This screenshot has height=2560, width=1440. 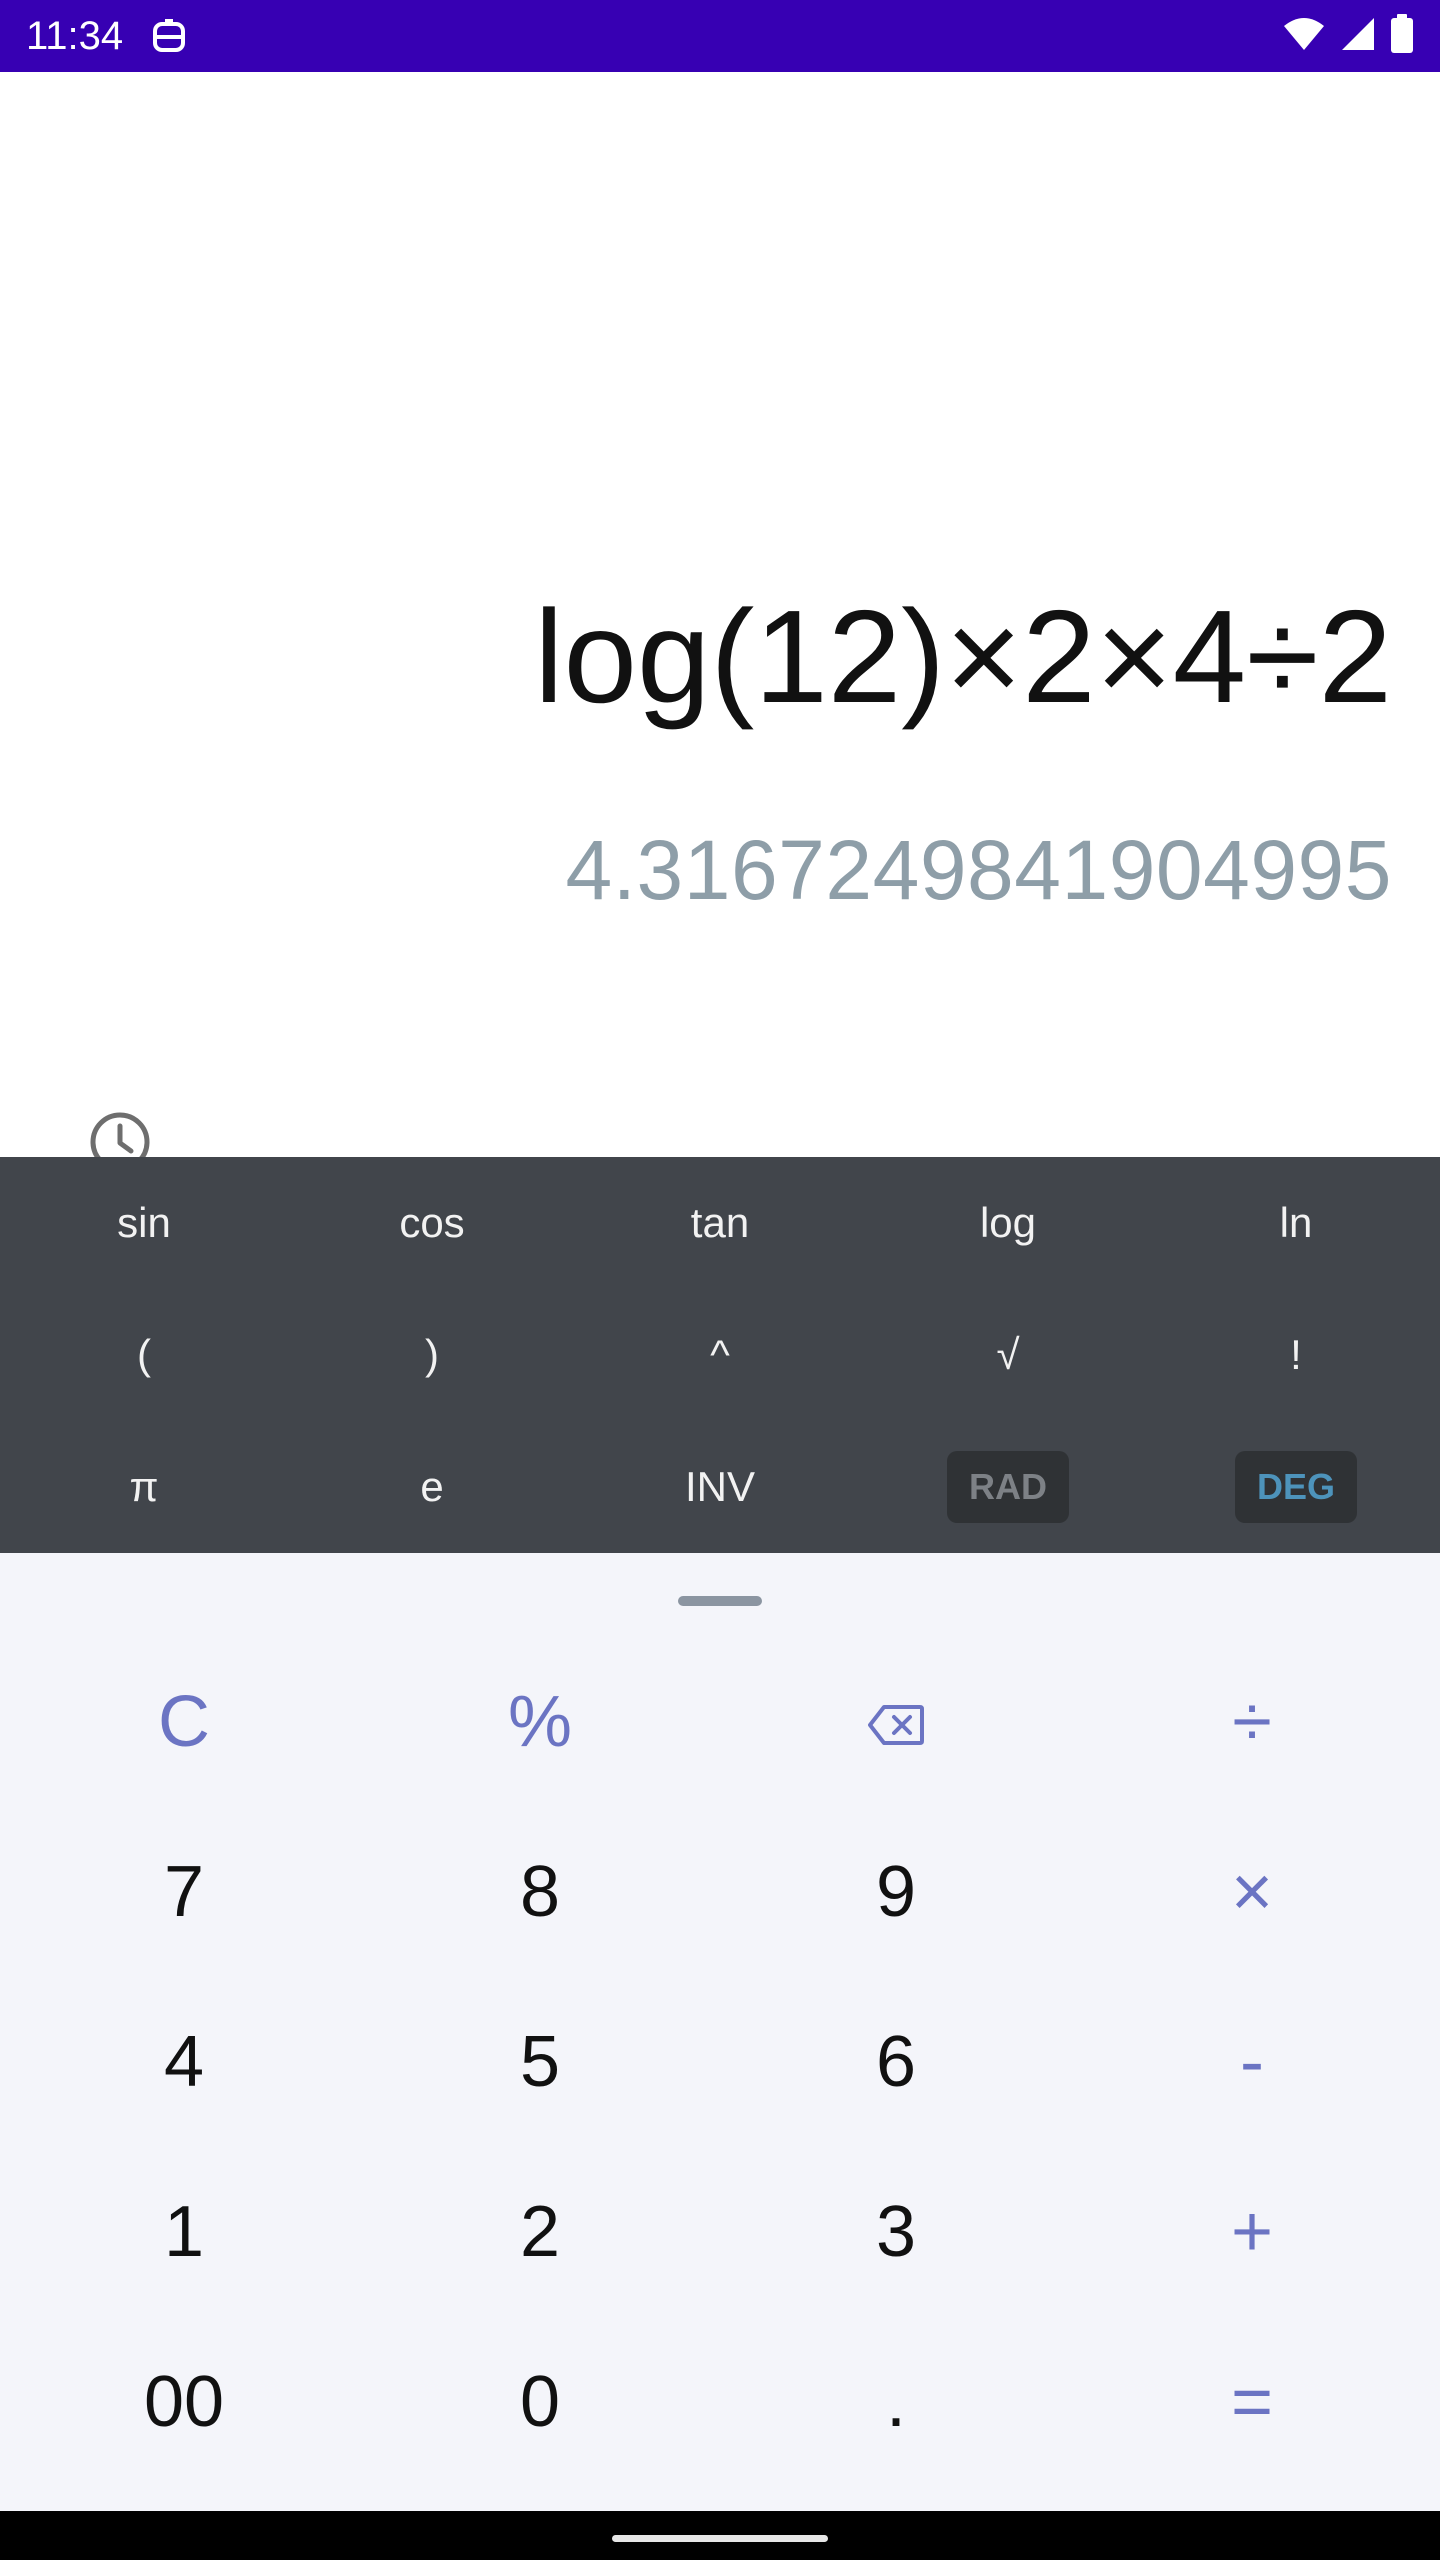 What do you see at coordinates (184, 2232) in the screenshot?
I see `digit-1-button: 1` at bounding box center [184, 2232].